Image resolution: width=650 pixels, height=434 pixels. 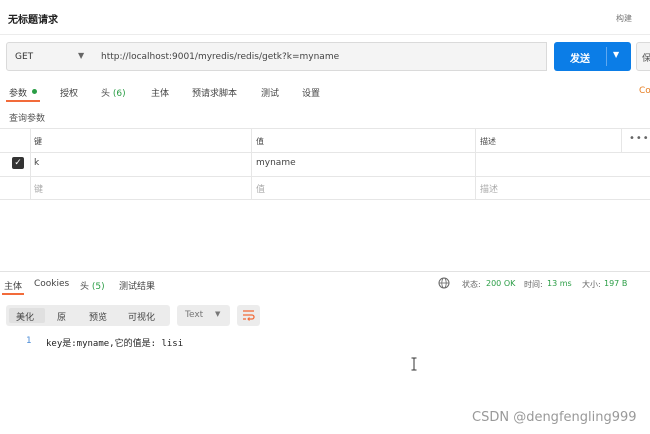 I want to click on response-tab-headers-label: 头, so click(x=85, y=287).